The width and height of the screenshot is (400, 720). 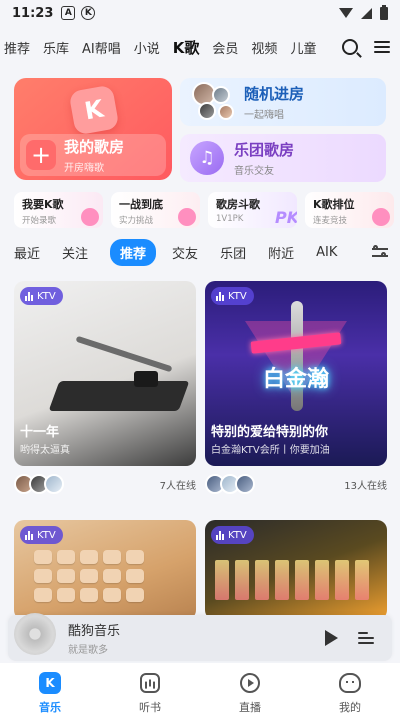 I want to click on tab-library: 乐库, so click(x=56, y=47).